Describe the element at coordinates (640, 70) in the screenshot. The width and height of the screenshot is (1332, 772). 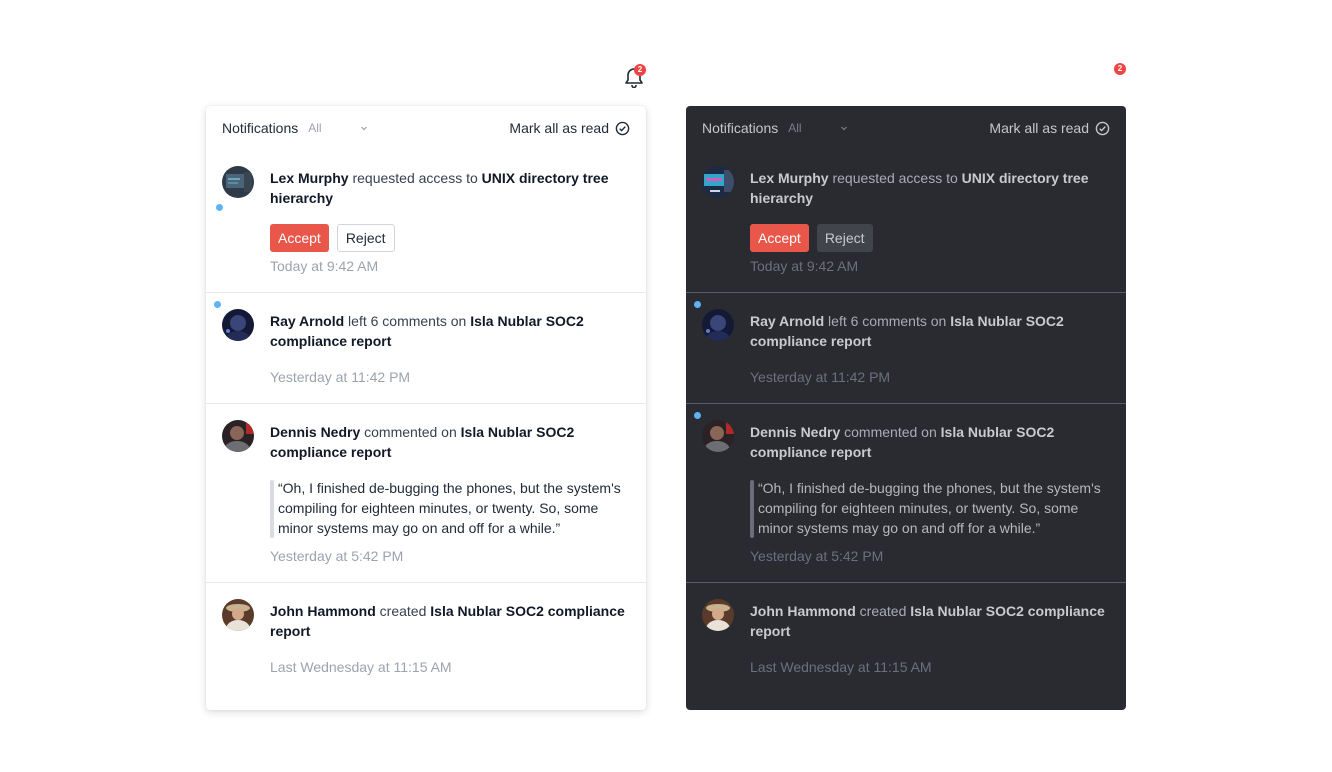
I see `unread-count-badge: 2` at that location.